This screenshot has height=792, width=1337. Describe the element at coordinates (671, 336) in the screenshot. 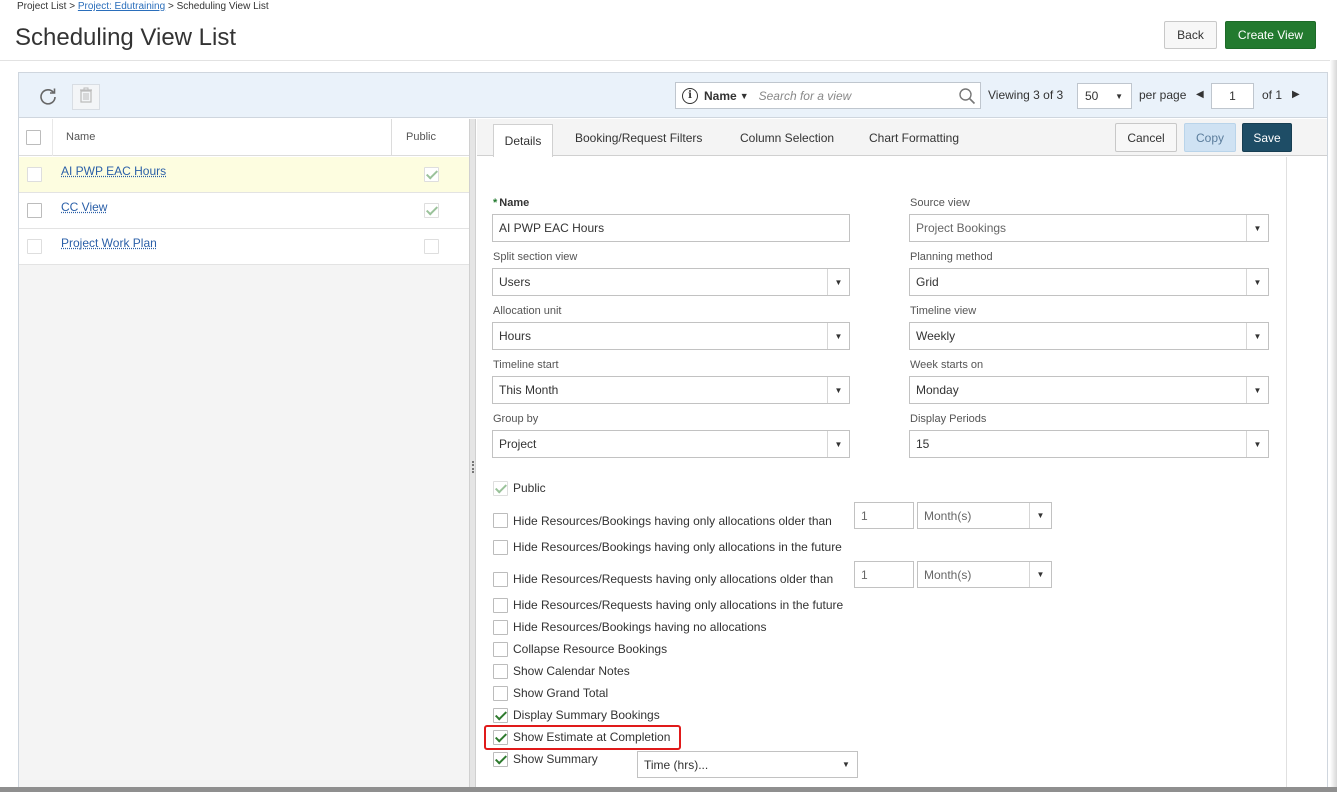

I see `allocation-unit-select: Hours ▼` at that location.